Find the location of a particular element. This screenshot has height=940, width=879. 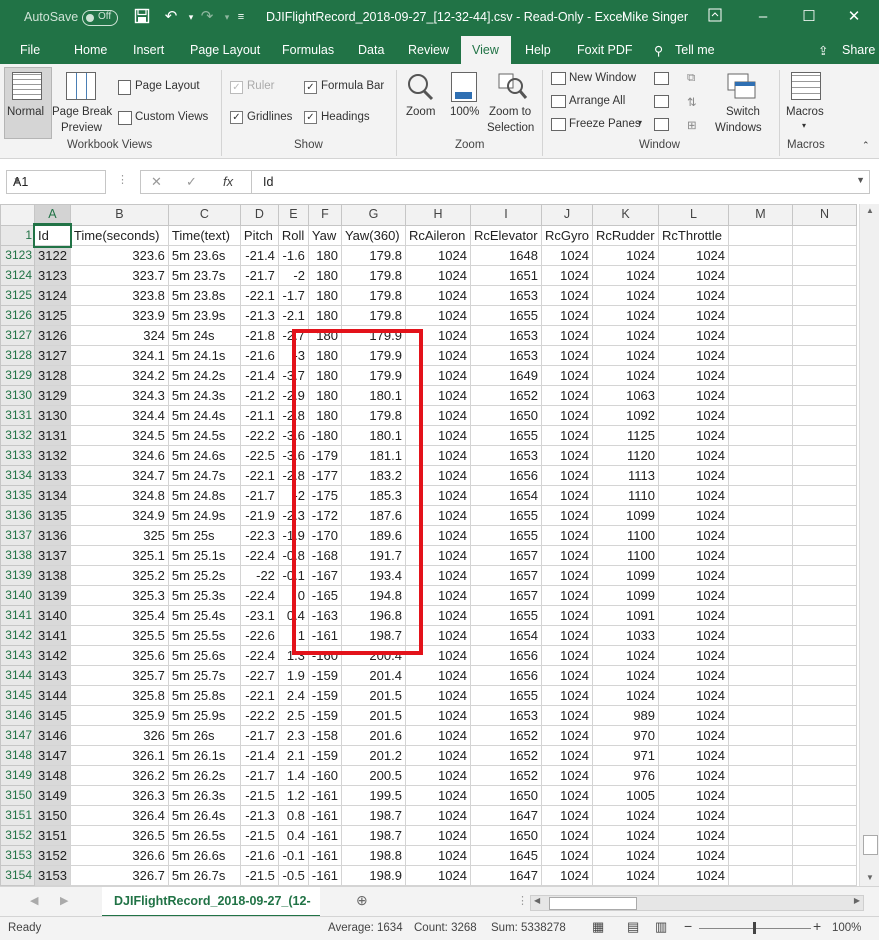

cell: 325.7 is located at coordinates (119, 675).